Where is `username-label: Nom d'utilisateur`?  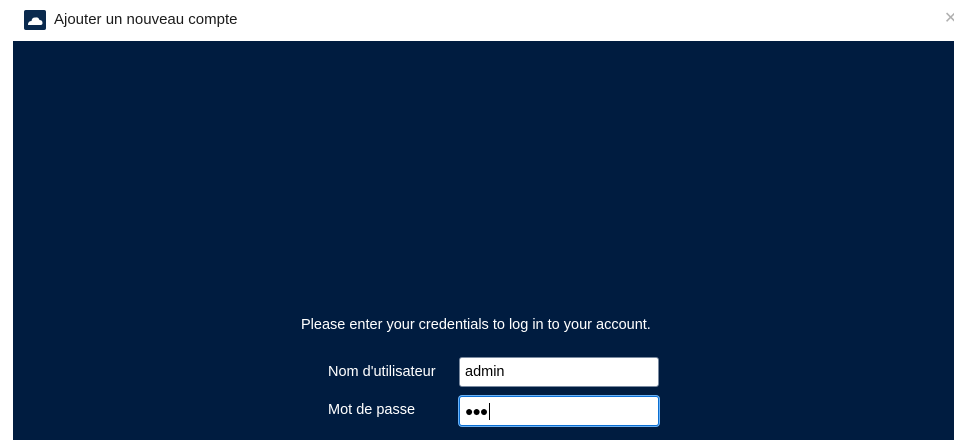
username-label: Nom d'utilisateur is located at coordinates (382, 372).